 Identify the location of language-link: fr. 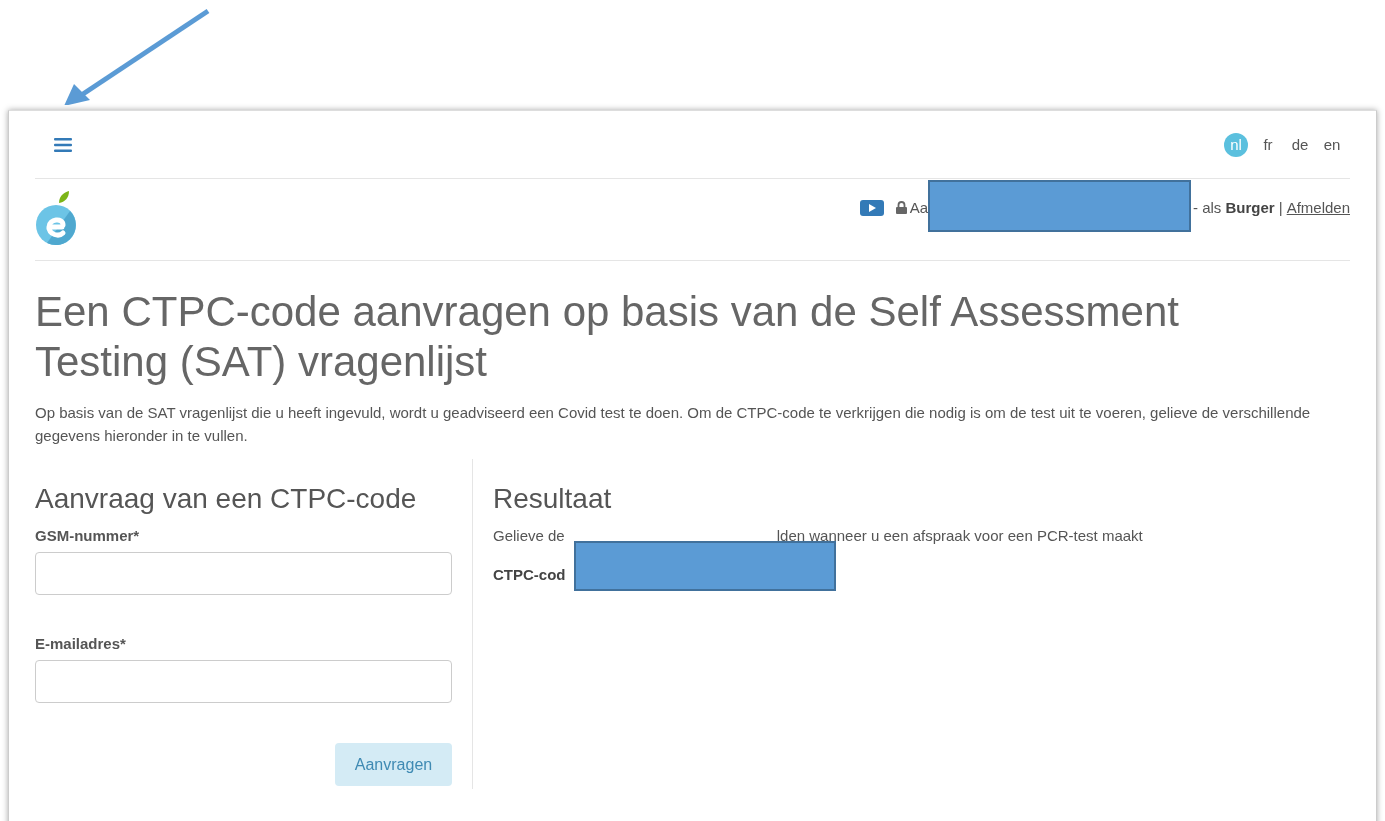
(1268, 144).